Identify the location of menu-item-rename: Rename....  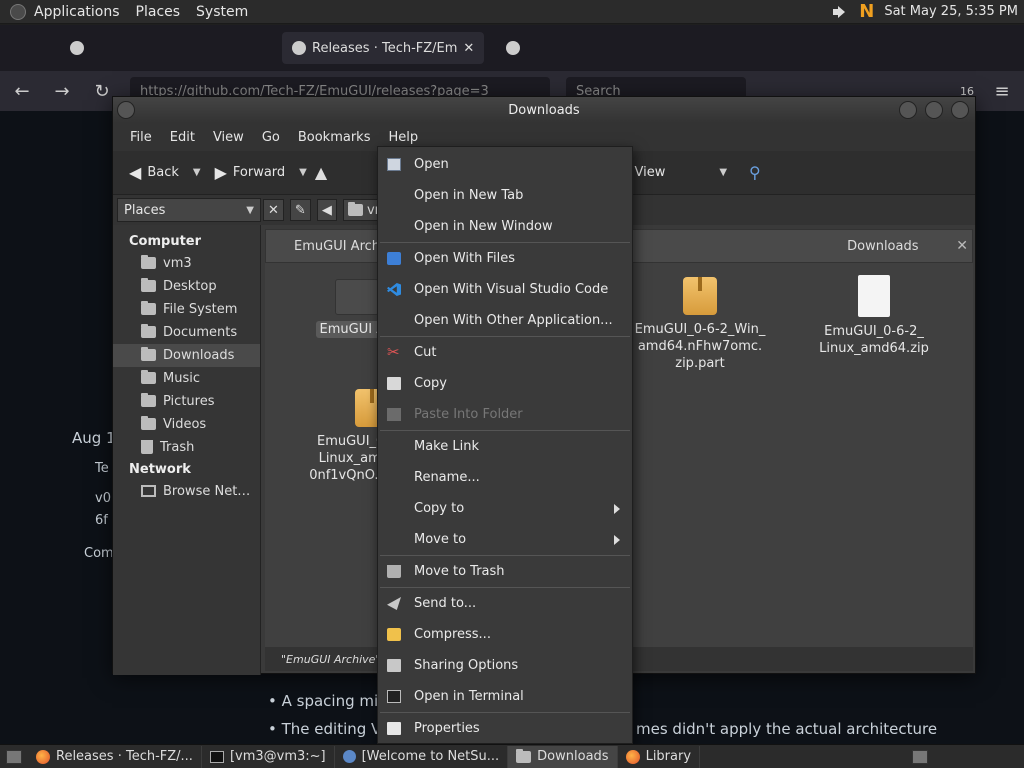
(505, 477).